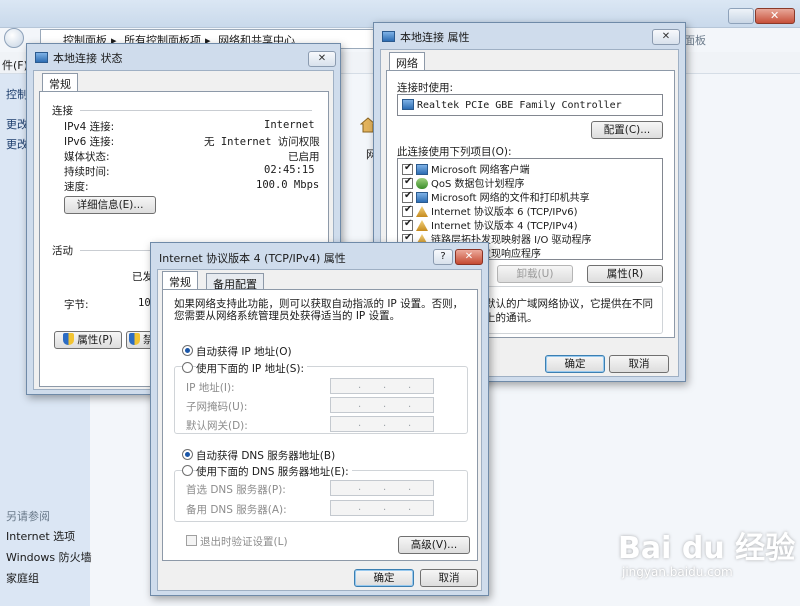 This screenshot has width=800, height=606. I want to click on row-label: IPv6 连接:, so click(89, 142).